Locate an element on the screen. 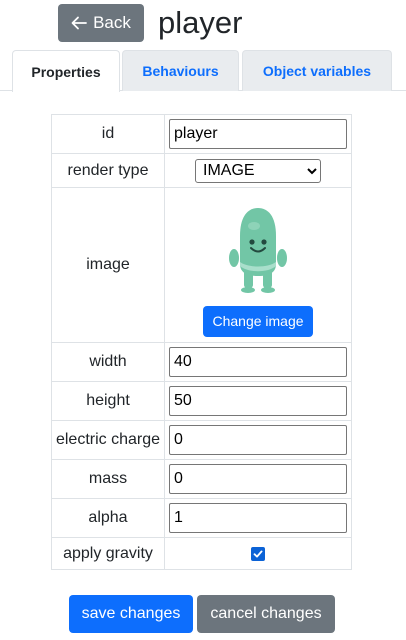 This screenshot has width=406, height=640. image-cell: Change image is located at coordinates (258, 265).